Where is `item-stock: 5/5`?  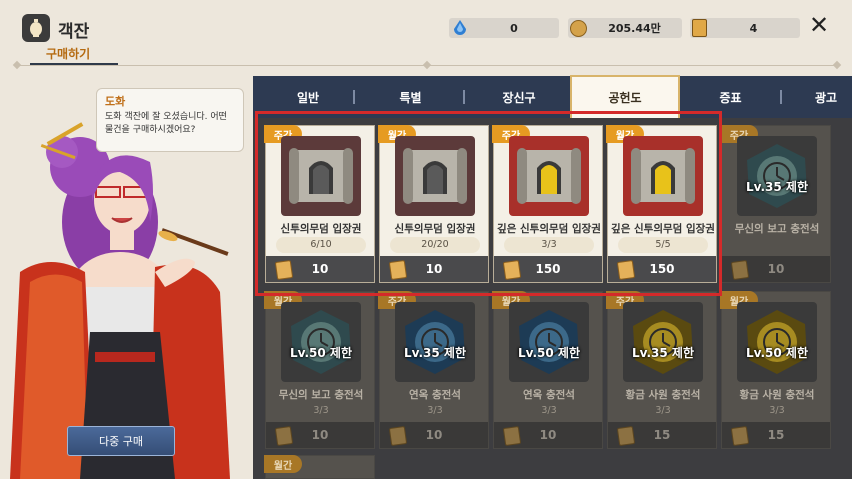
item-stock: 5/5 is located at coordinates (663, 245).